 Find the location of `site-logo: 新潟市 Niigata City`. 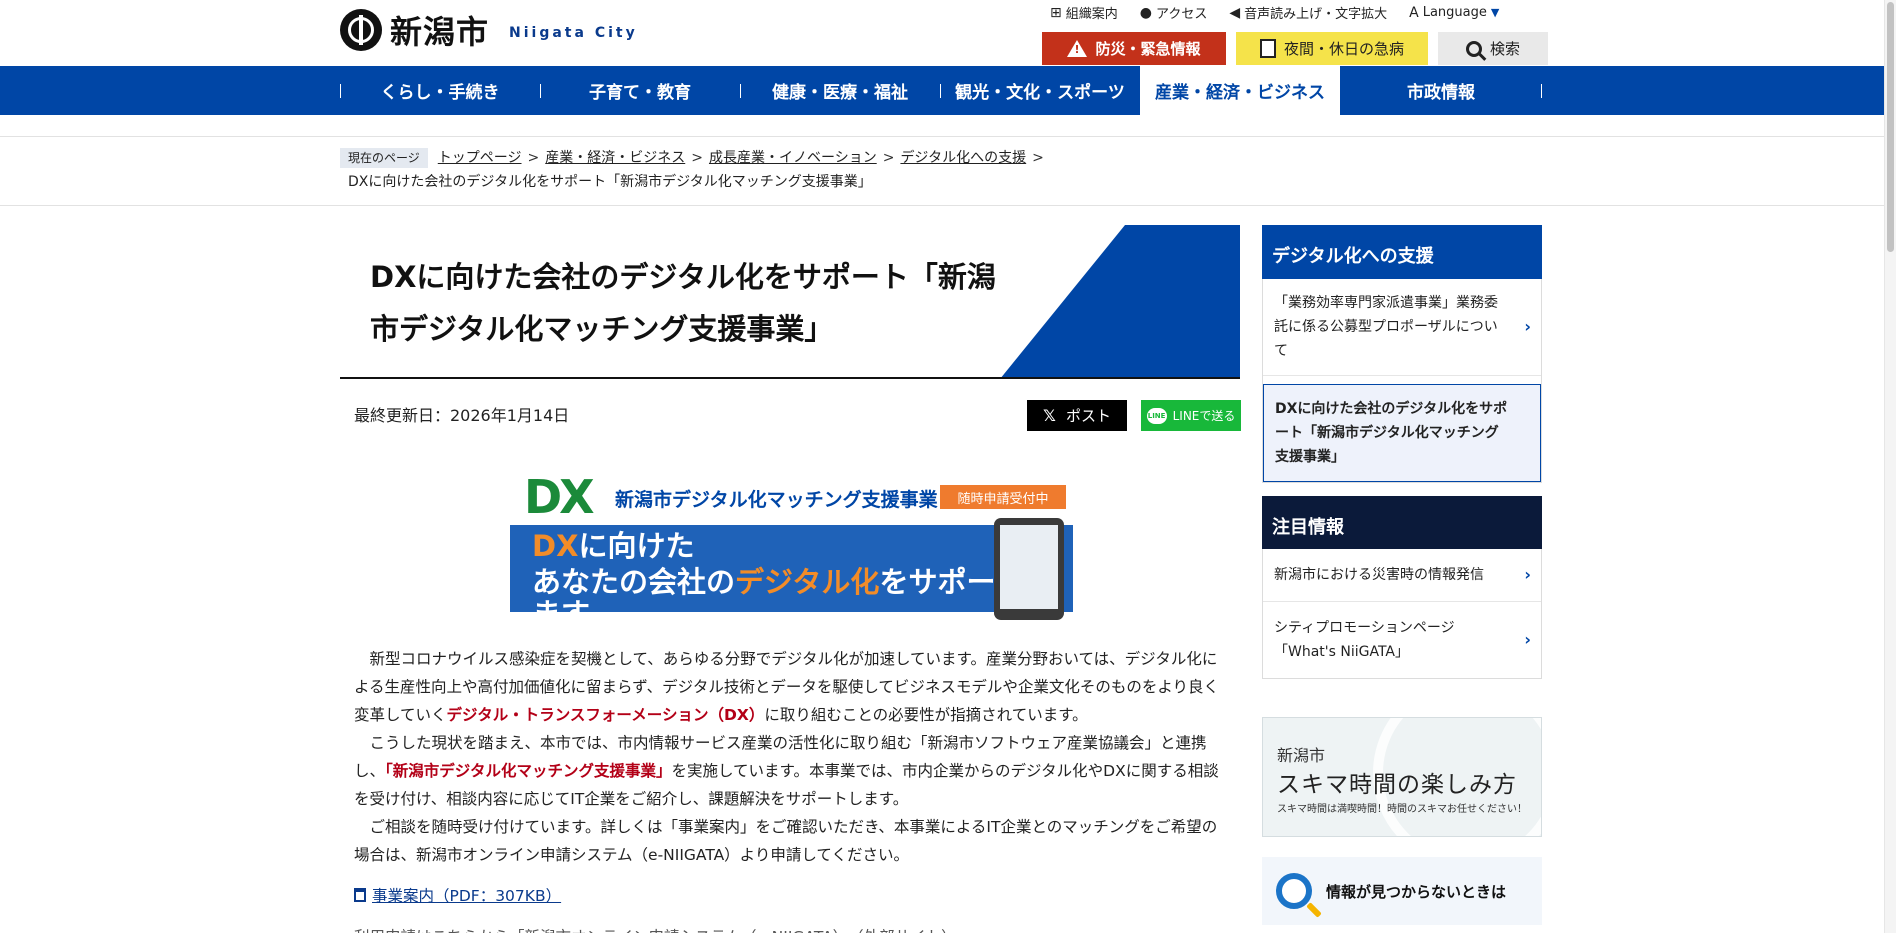

site-logo: 新潟市 Niigata City is located at coordinates (489, 30).